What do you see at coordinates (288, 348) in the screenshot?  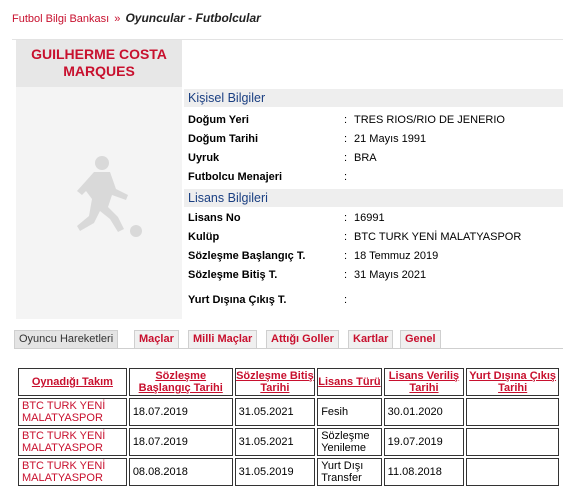 I see `tab-divider` at bounding box center [288, 348].